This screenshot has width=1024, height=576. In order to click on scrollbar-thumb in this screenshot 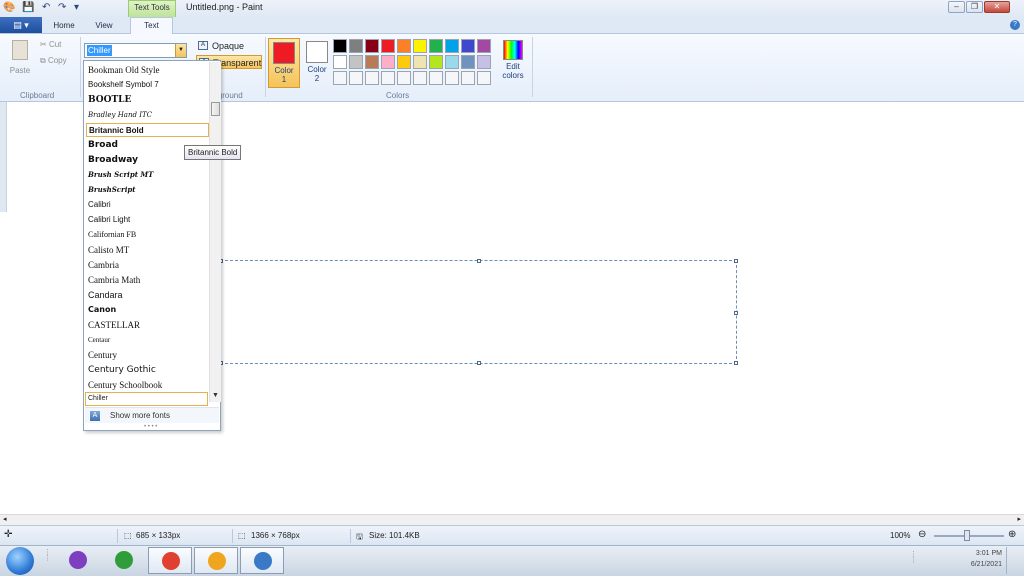, I will do `click(215, 109)`.